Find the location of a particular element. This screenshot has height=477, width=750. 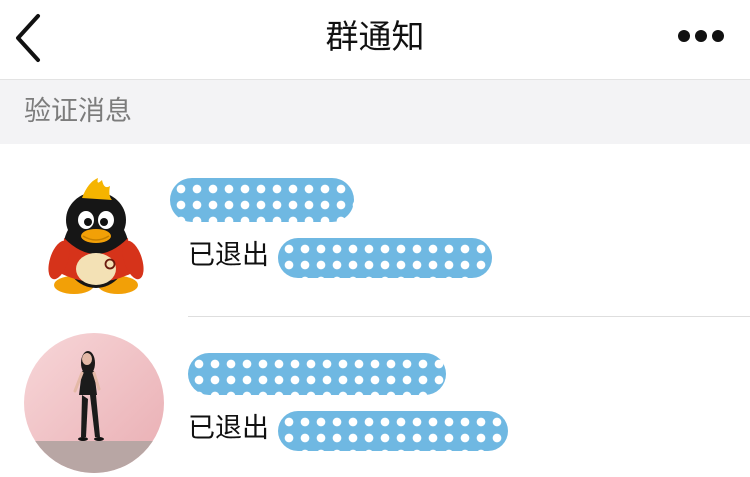

more-options-button is located at coordinates (701, 36).